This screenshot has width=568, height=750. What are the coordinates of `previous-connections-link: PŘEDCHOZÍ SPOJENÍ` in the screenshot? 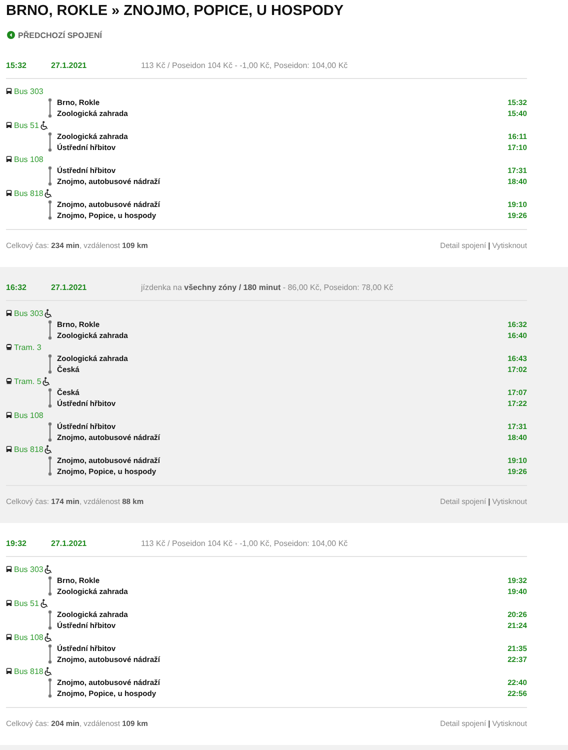 It's located at (60, 35).